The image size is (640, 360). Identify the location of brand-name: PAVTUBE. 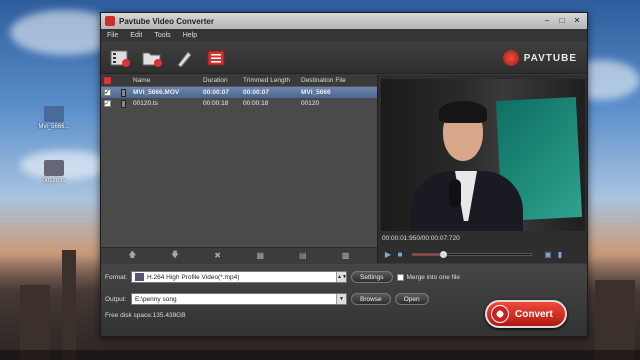
(550, 58).